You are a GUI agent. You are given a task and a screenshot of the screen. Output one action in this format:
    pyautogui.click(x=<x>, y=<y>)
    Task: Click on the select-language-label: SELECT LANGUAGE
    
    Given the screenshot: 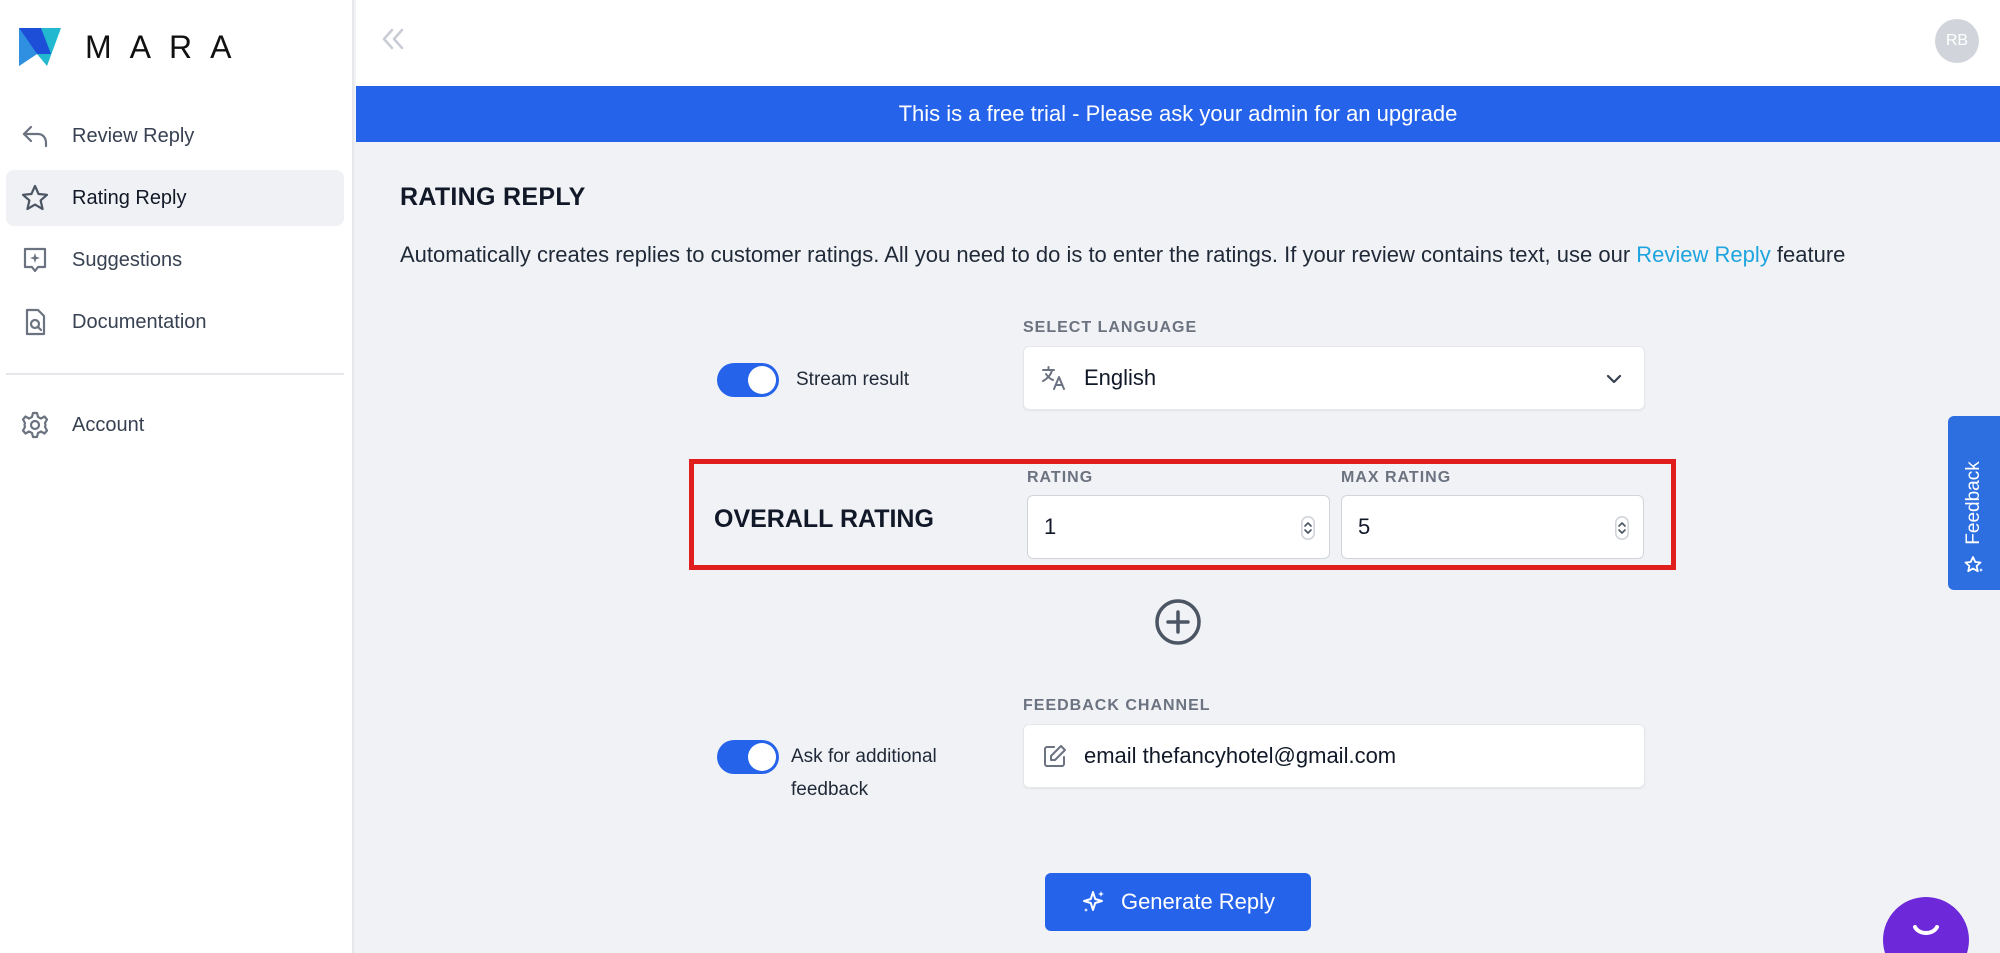 What is the action you would take?
    pyautogui.click(x=1110, y=327)
    